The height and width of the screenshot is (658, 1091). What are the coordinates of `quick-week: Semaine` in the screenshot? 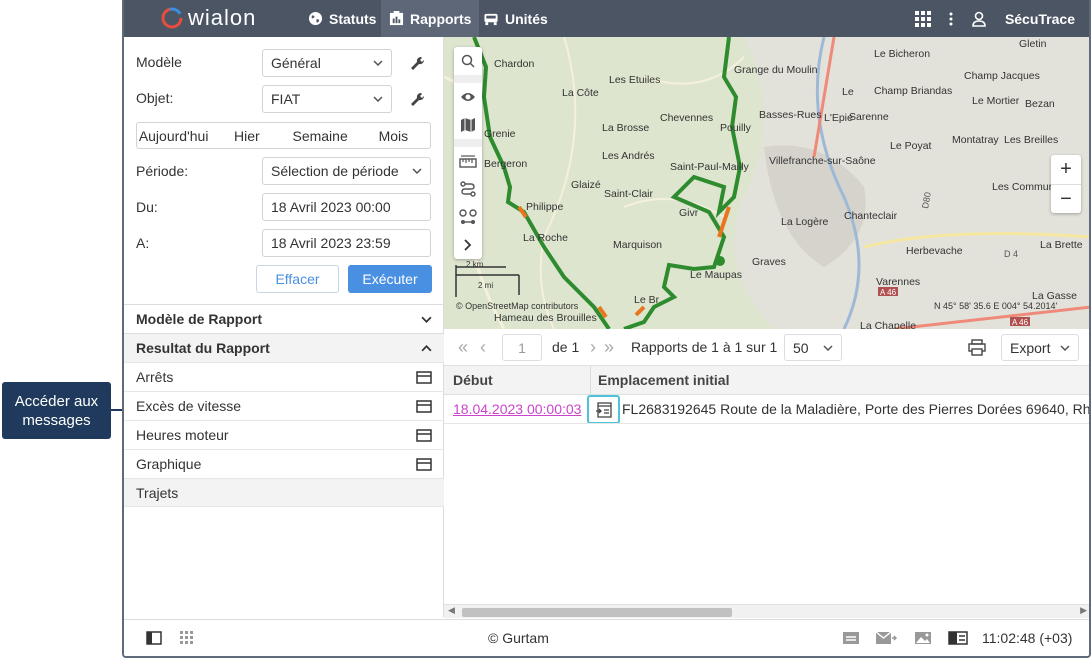 It's located at (320, 135).